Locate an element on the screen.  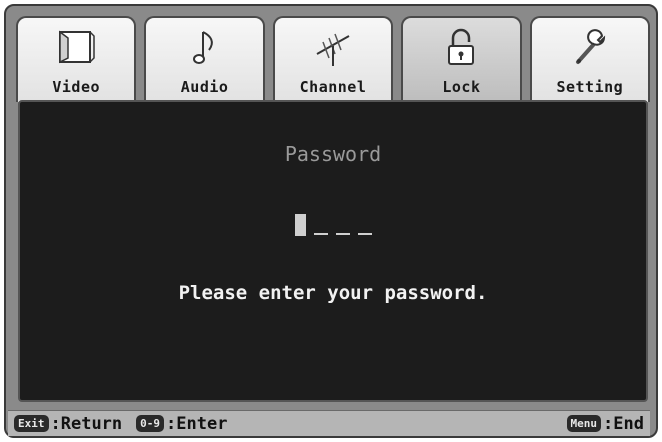
password-prompt-message: Please enter your password. is located at coordinates (333, 293).